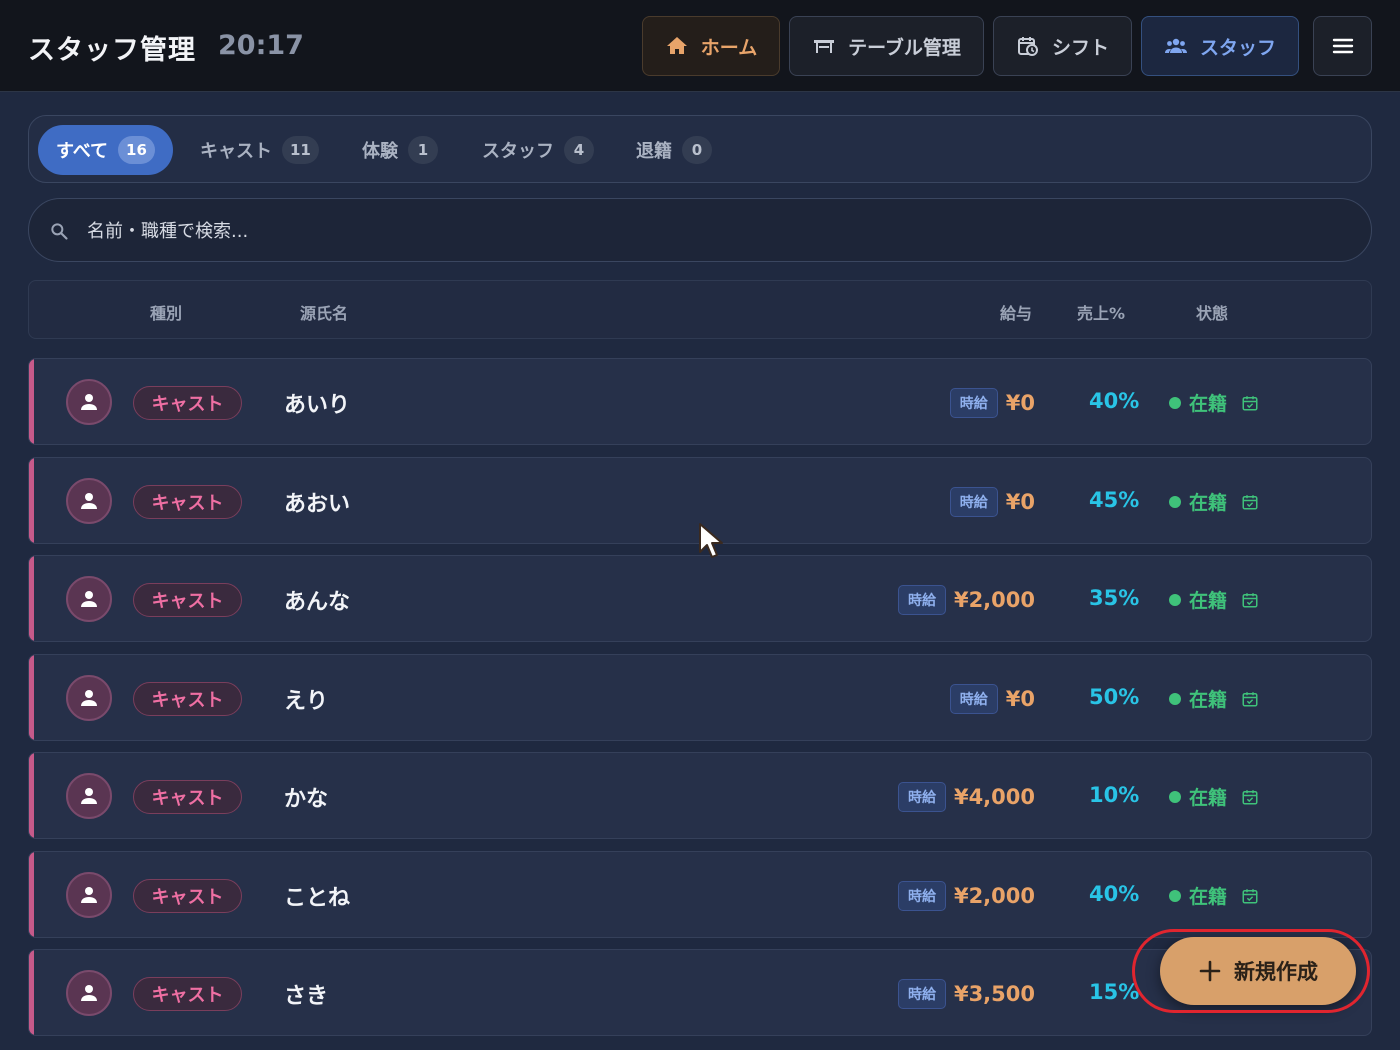 This screenshot has width=1400, height=1050. I want to click on tab-retired: 退籍 0, so click(674, 150).